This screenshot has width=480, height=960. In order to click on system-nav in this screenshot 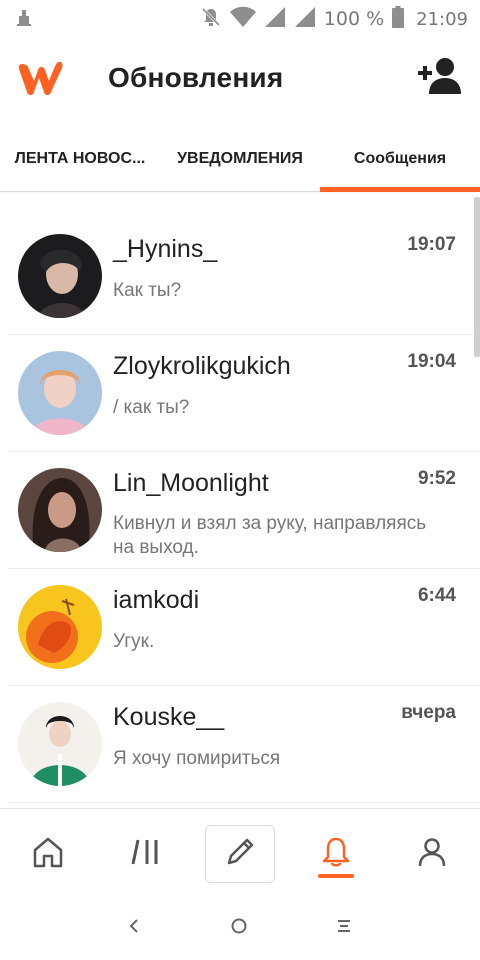, I will do `click(240, 929)`.